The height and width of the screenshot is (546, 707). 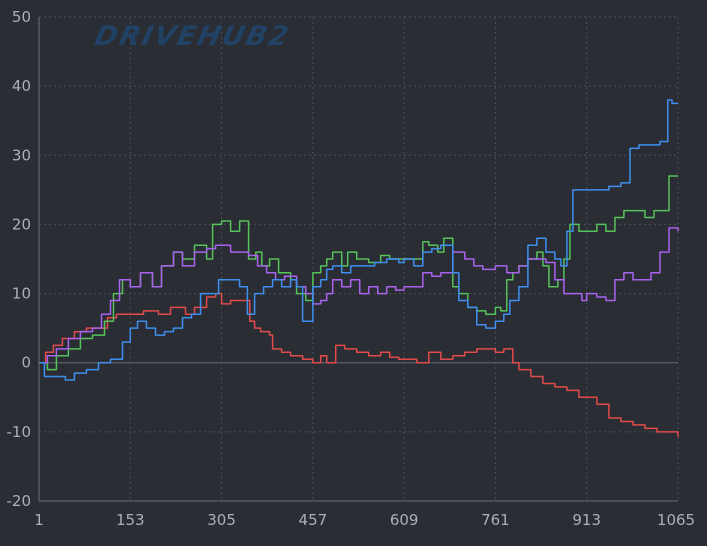 I want to click on x-tick-label: 153, so click(x=130, y=520).